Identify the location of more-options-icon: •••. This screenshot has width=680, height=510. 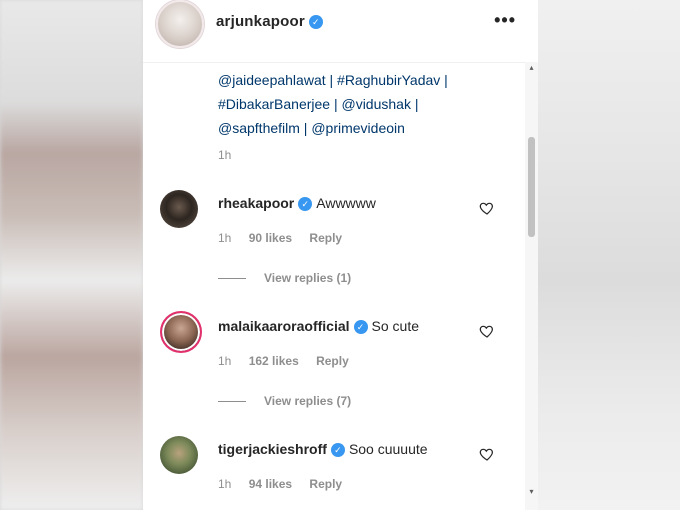
(505, 20).